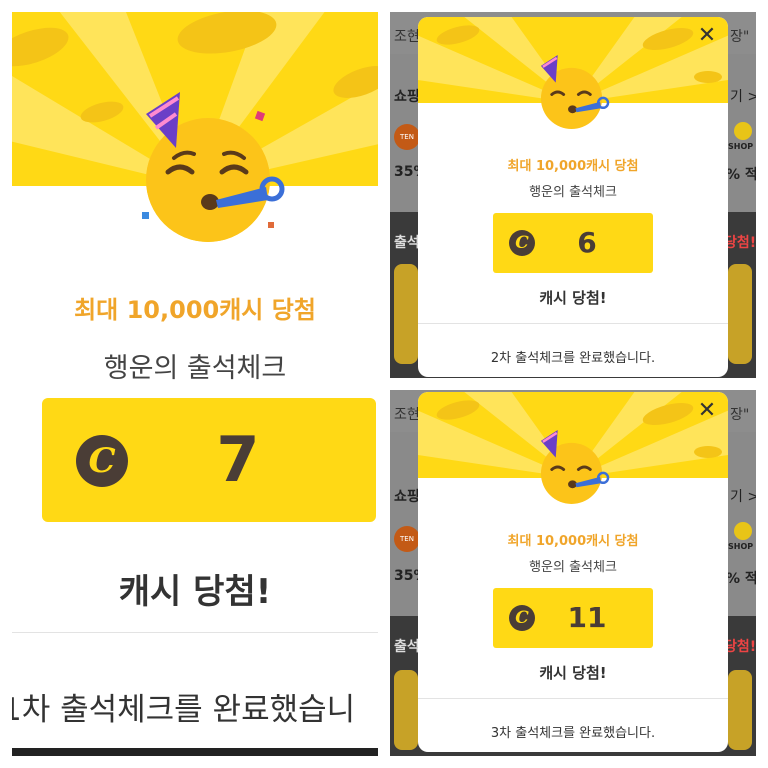  I want to click on bottom-bar, so click(195, 752).